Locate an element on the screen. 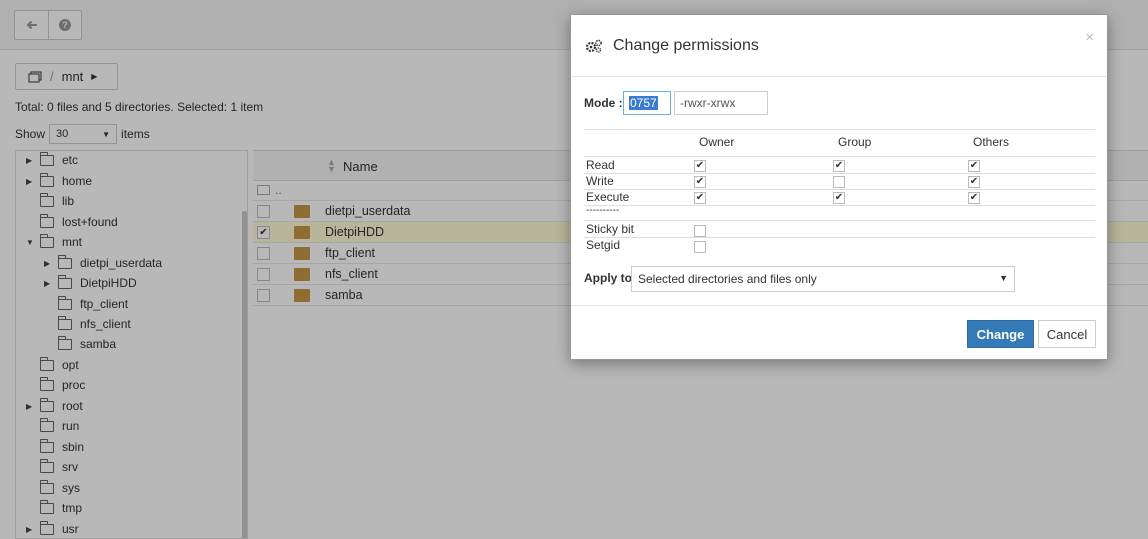  read-group-checkbox: ✔ is located at coordinates (839, 166).